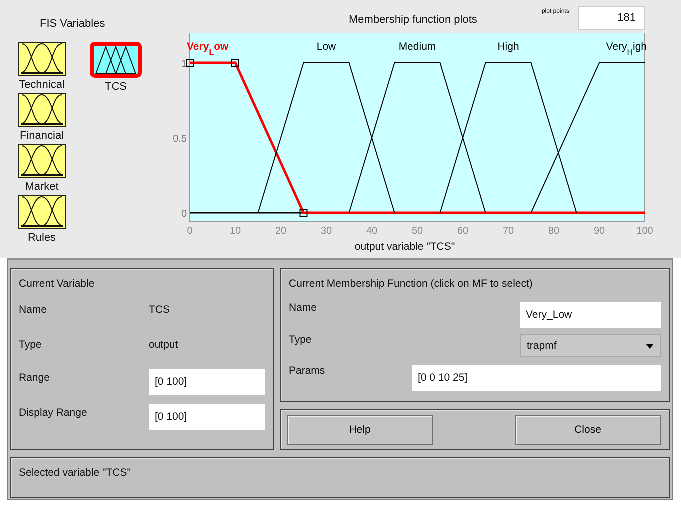 The height and width of the screenshot is (506, 681). Describe the element at coordinates (116, 88) in the screenshot. I see `variable-label: TCS` at that location.